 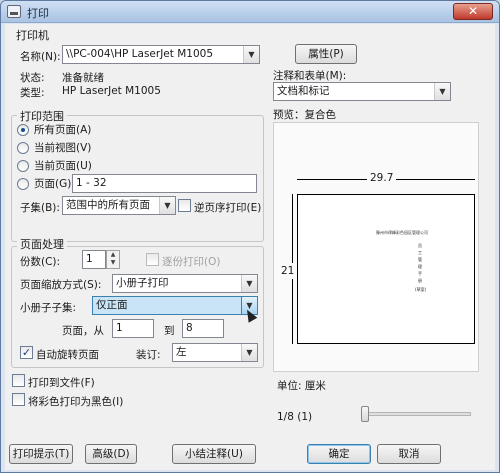 I want to click on binding-label: 装订:, so click(x=148, y=355).